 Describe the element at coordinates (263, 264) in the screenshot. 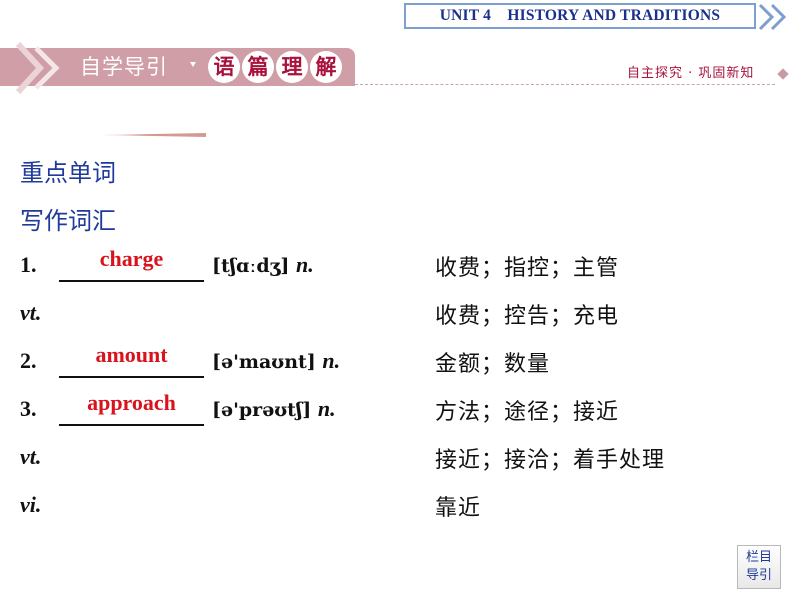

I see `phonetic: [tʃɑːdʒ] n.` at that location.